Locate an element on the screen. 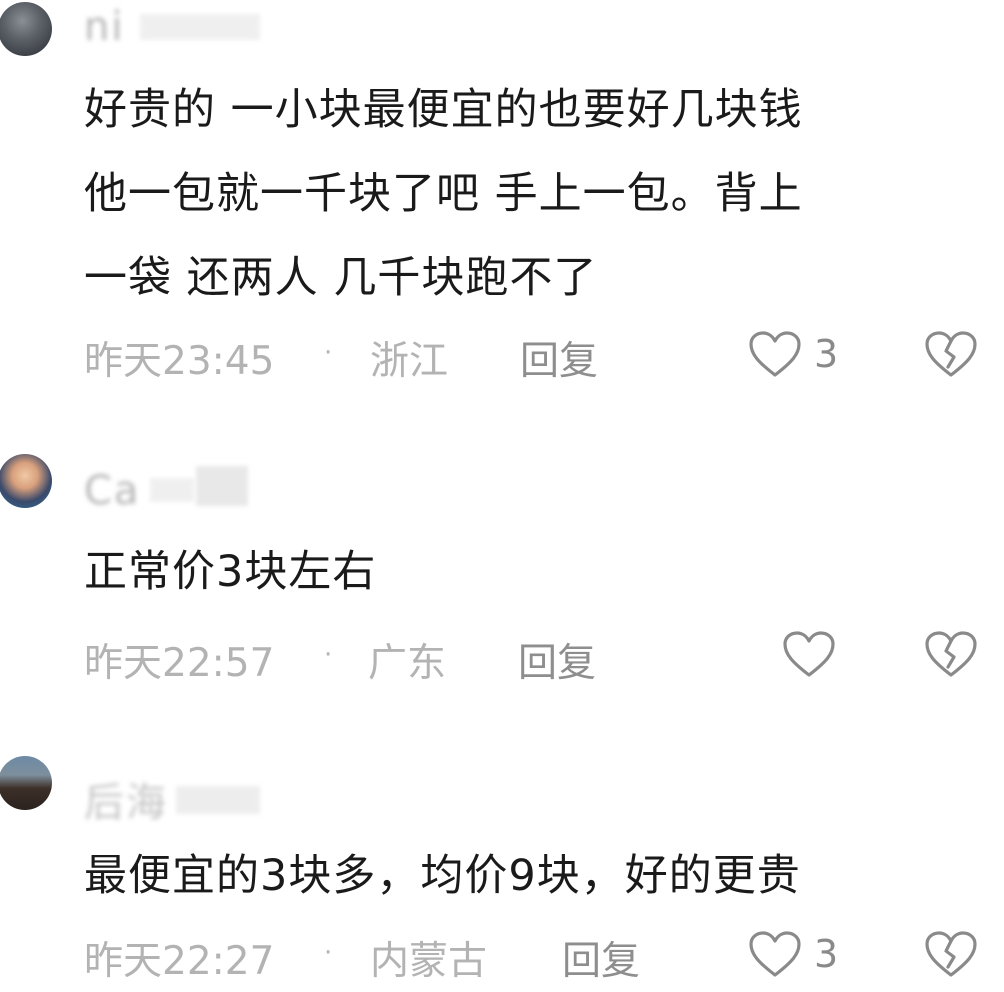 This screenshot has width=1004, height=992. location: 广东 is located at coordinates (407, 663).